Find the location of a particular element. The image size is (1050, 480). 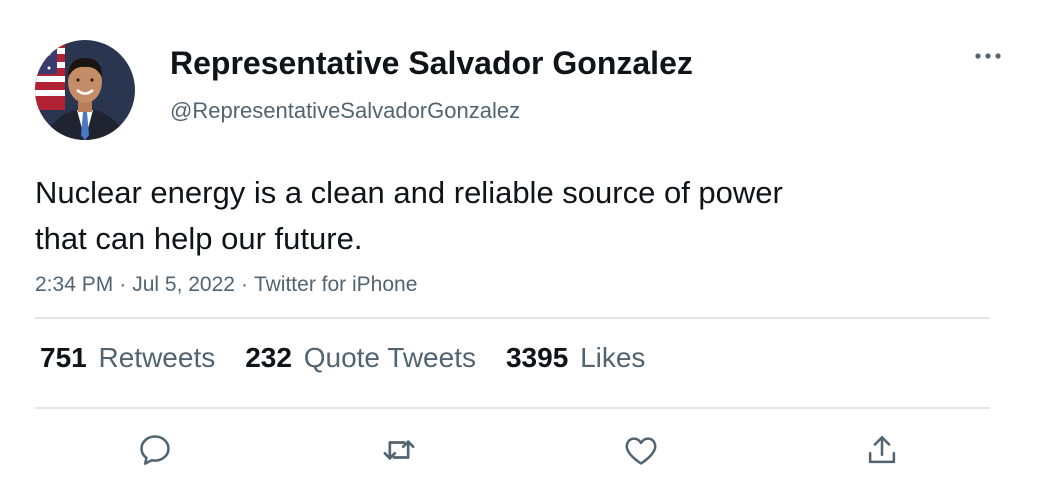

more-options-button is located at coordinates (988, 56).